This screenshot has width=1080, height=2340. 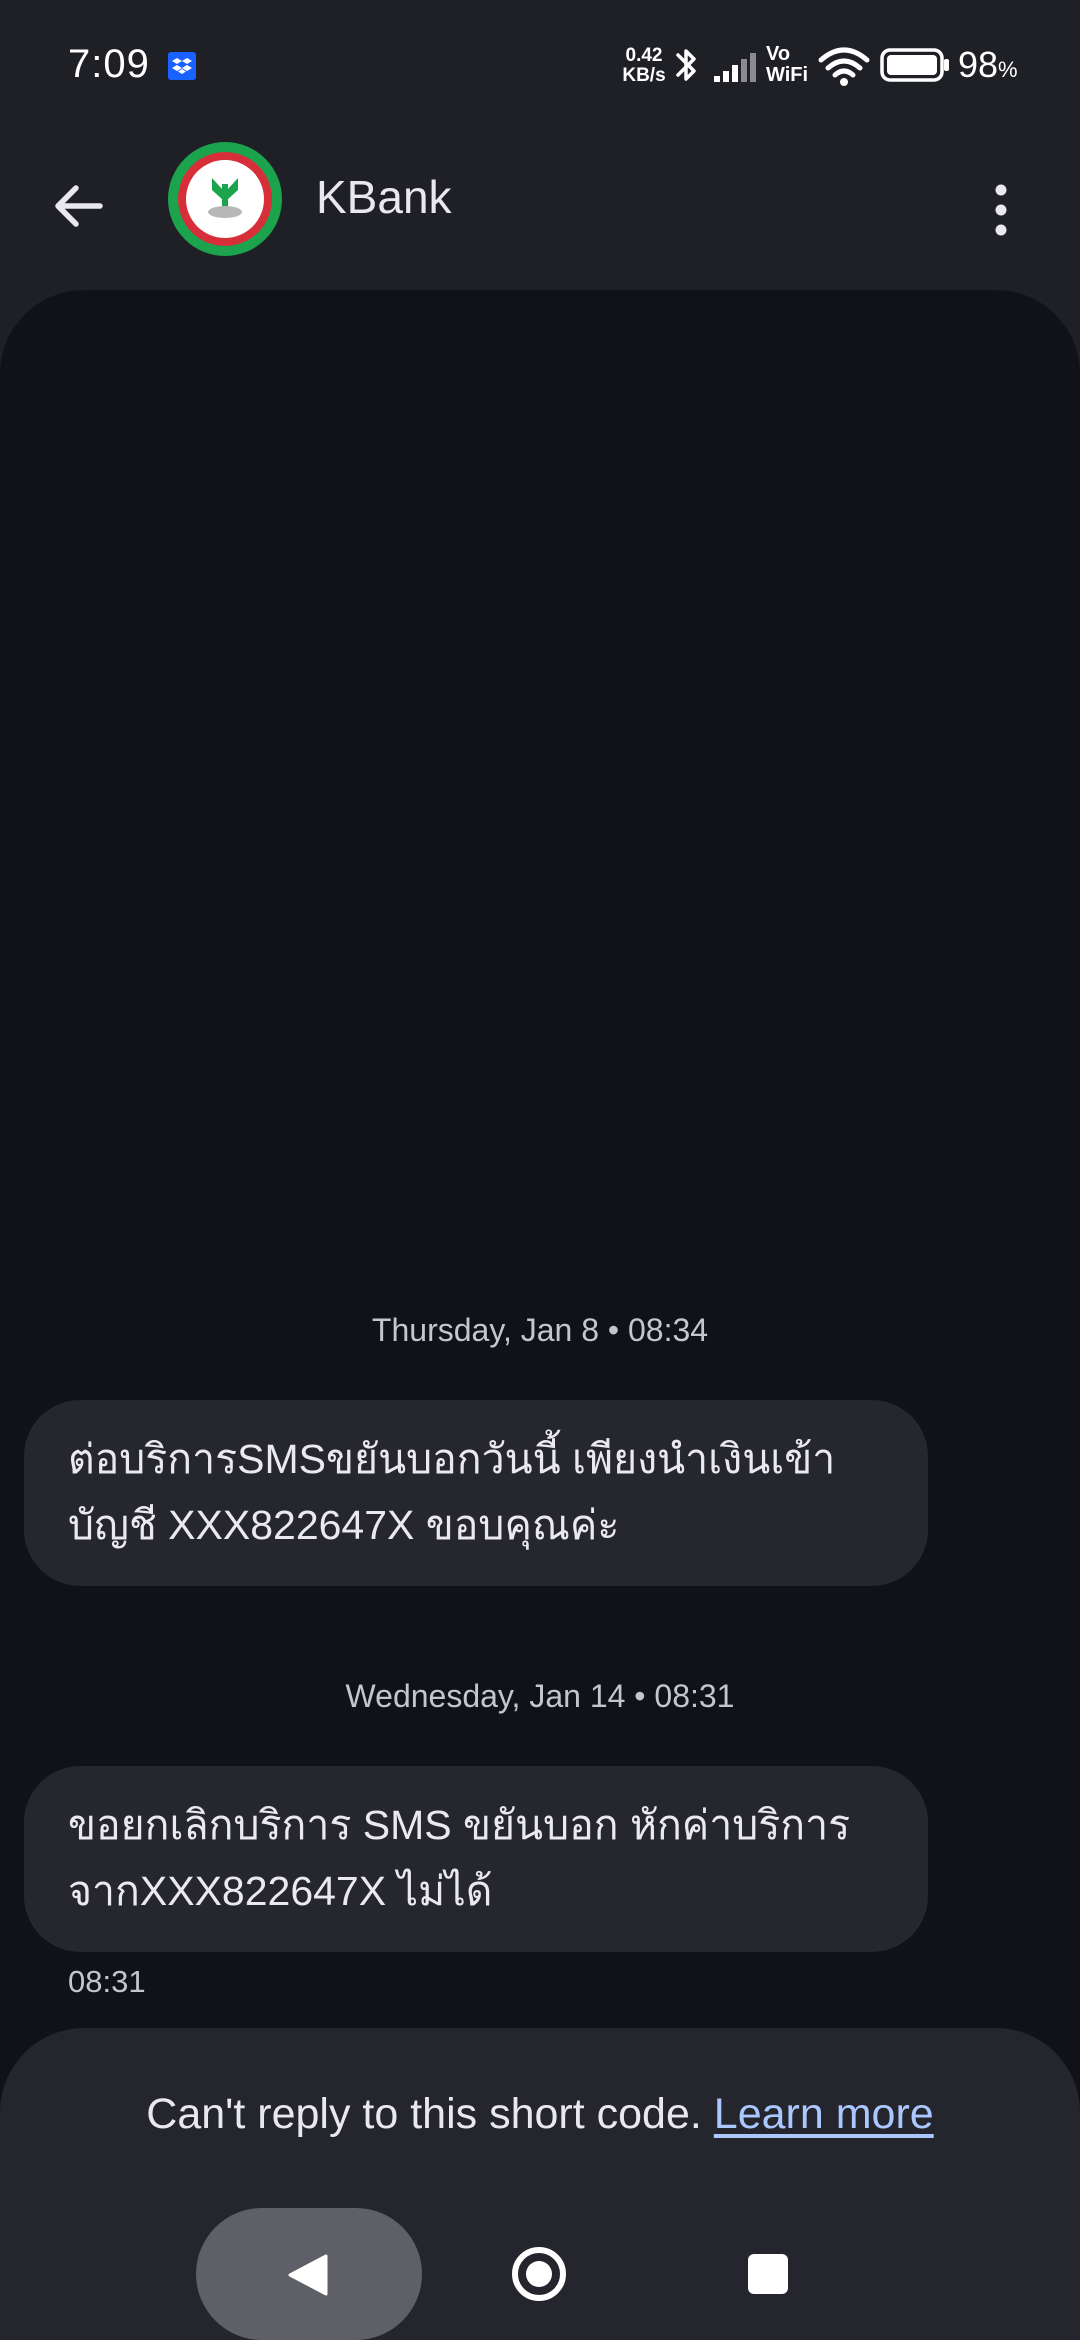 I want to click on more-options-button, so click(x=1001, y=210).